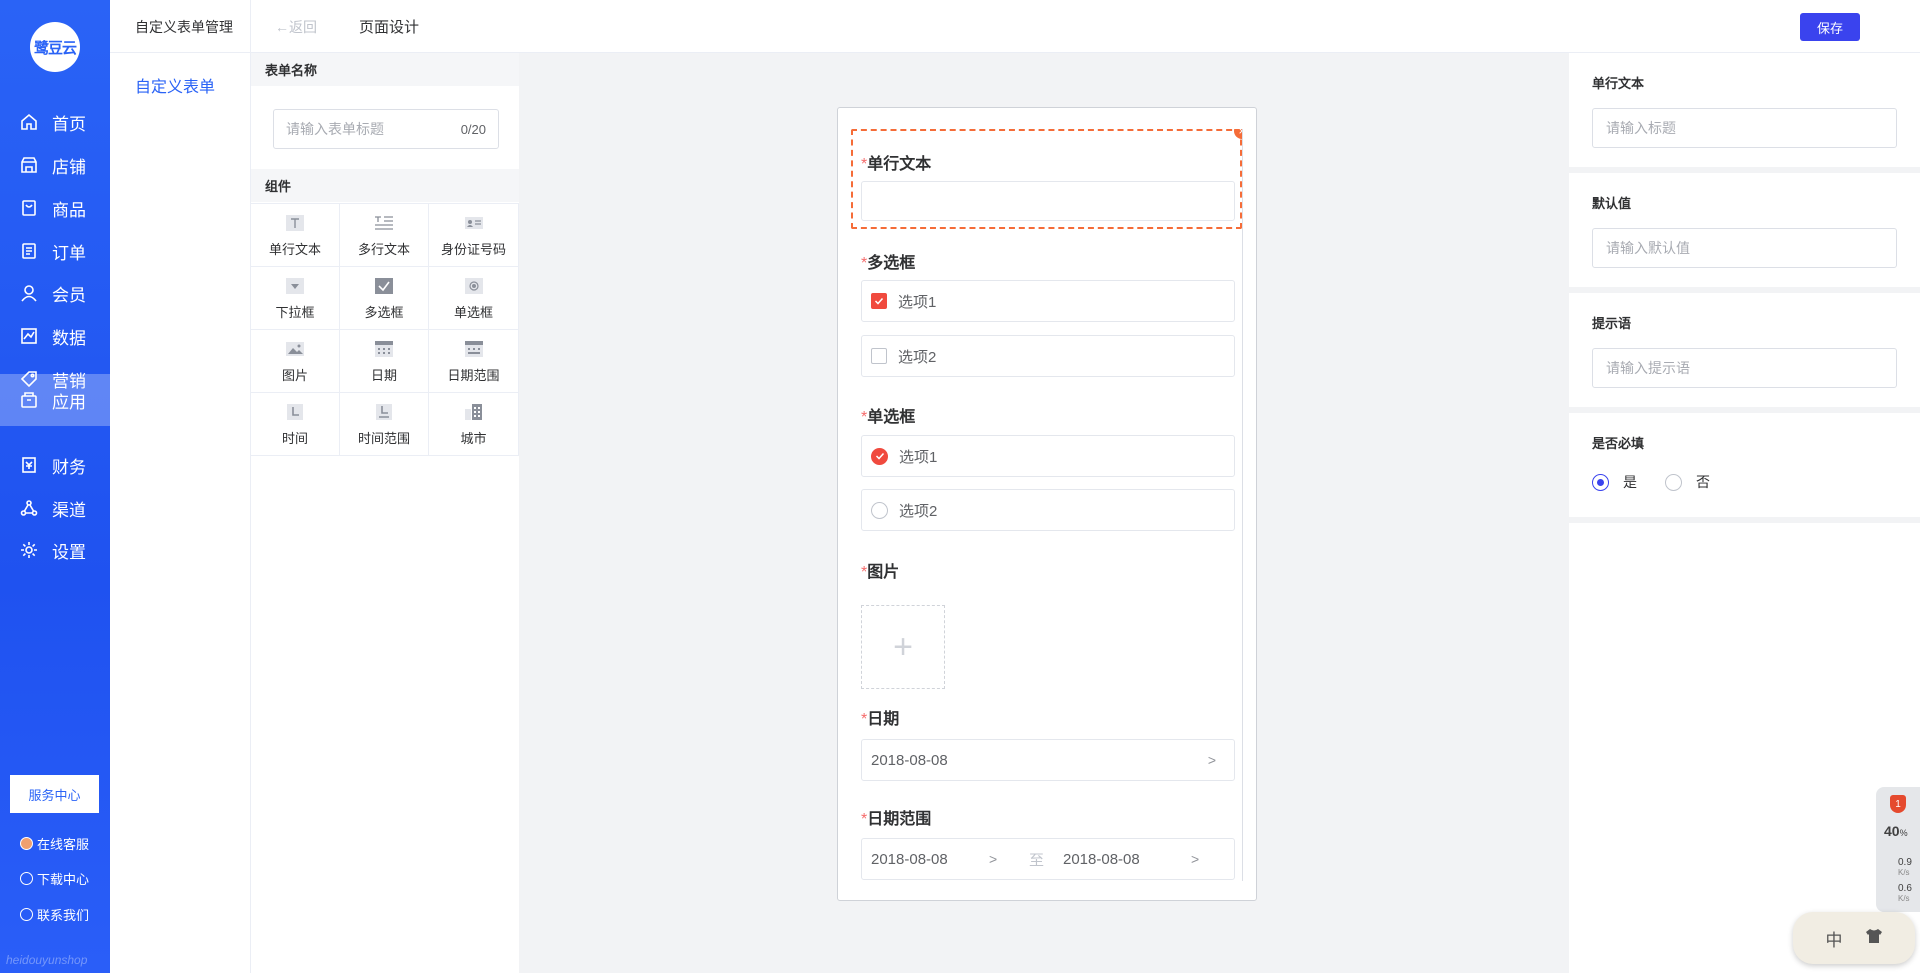 Image resolution: width=1920 pixels, height=973 pixels. Describe the element at coordinates (1898, 849) in the screenshot. I see `network-speed-widget: 1 40% 0.9 K/s 0.6 K/s` at that location.